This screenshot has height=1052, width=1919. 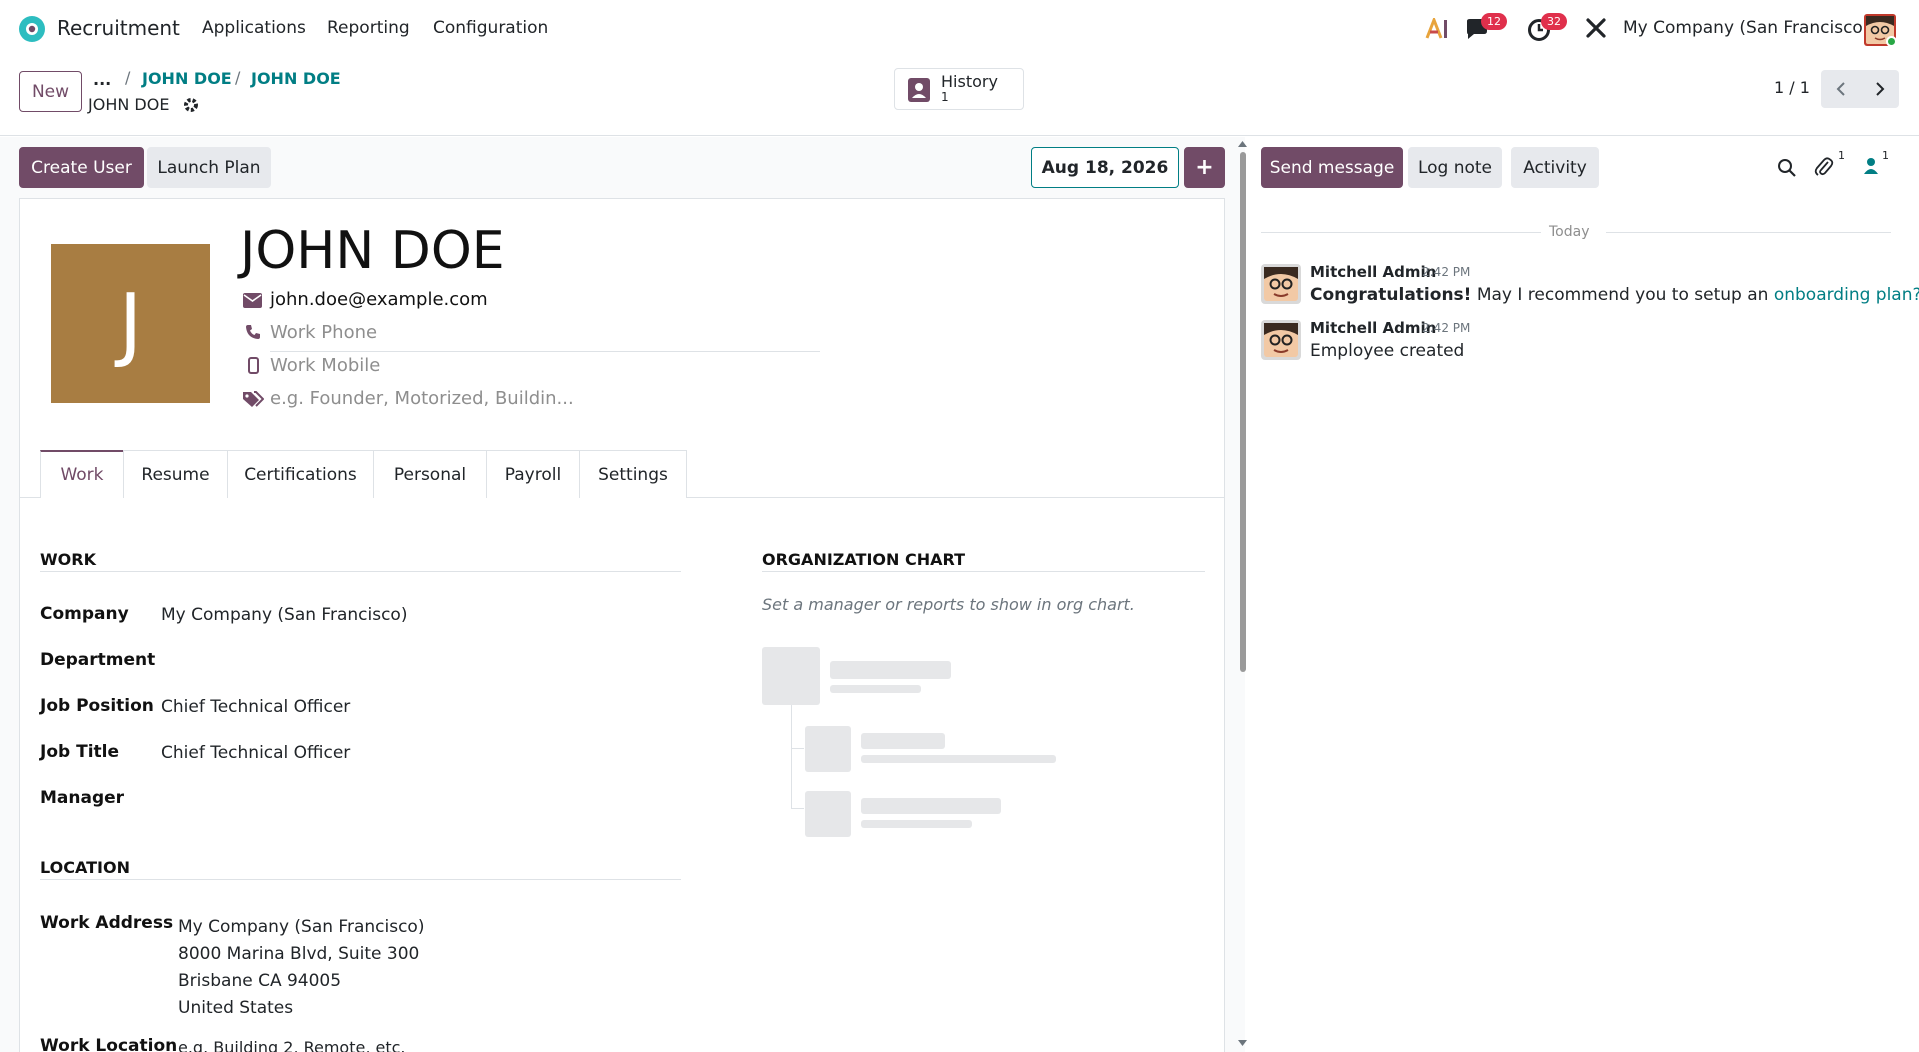 I want to click on message-bold-text: Congratulations!, so click(x=1391, y=295).